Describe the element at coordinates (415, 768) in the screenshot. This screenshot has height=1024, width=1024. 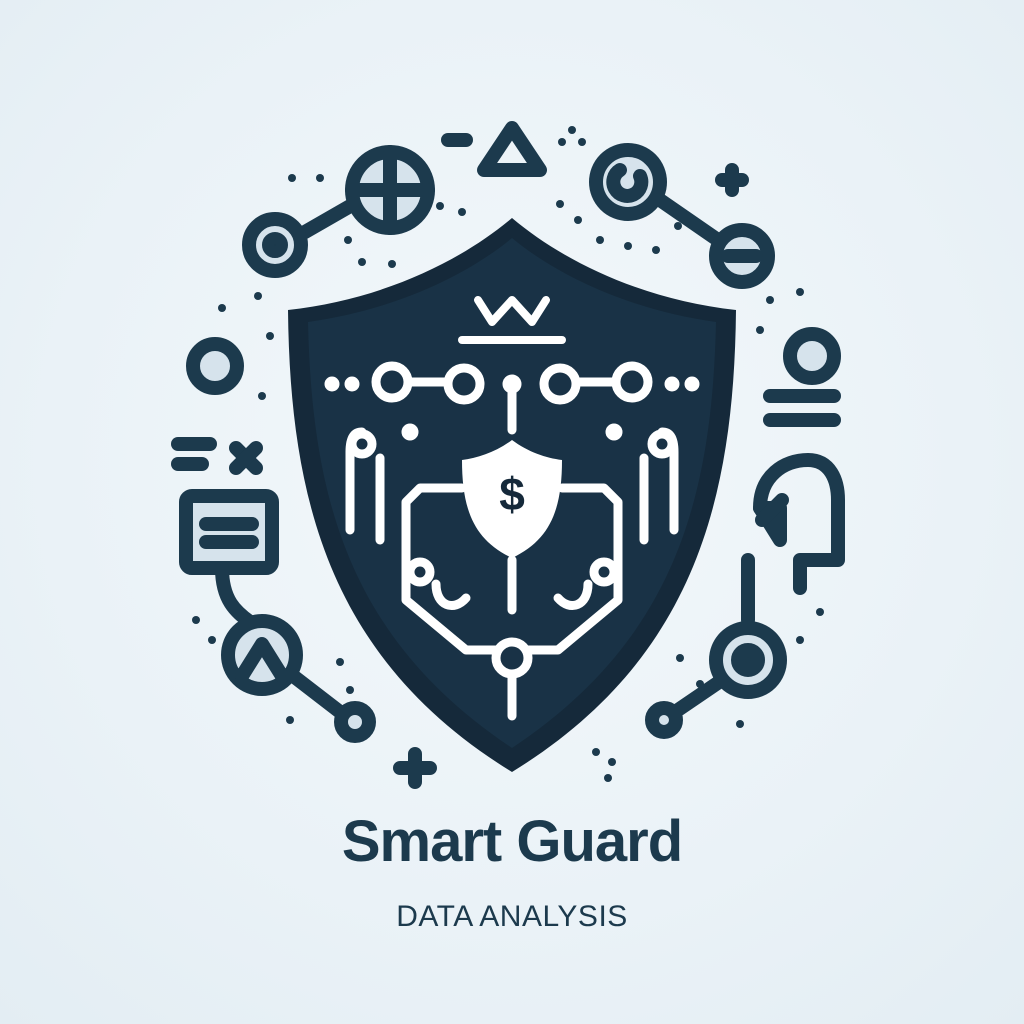
I see `plus-bottom-icon` at that location.